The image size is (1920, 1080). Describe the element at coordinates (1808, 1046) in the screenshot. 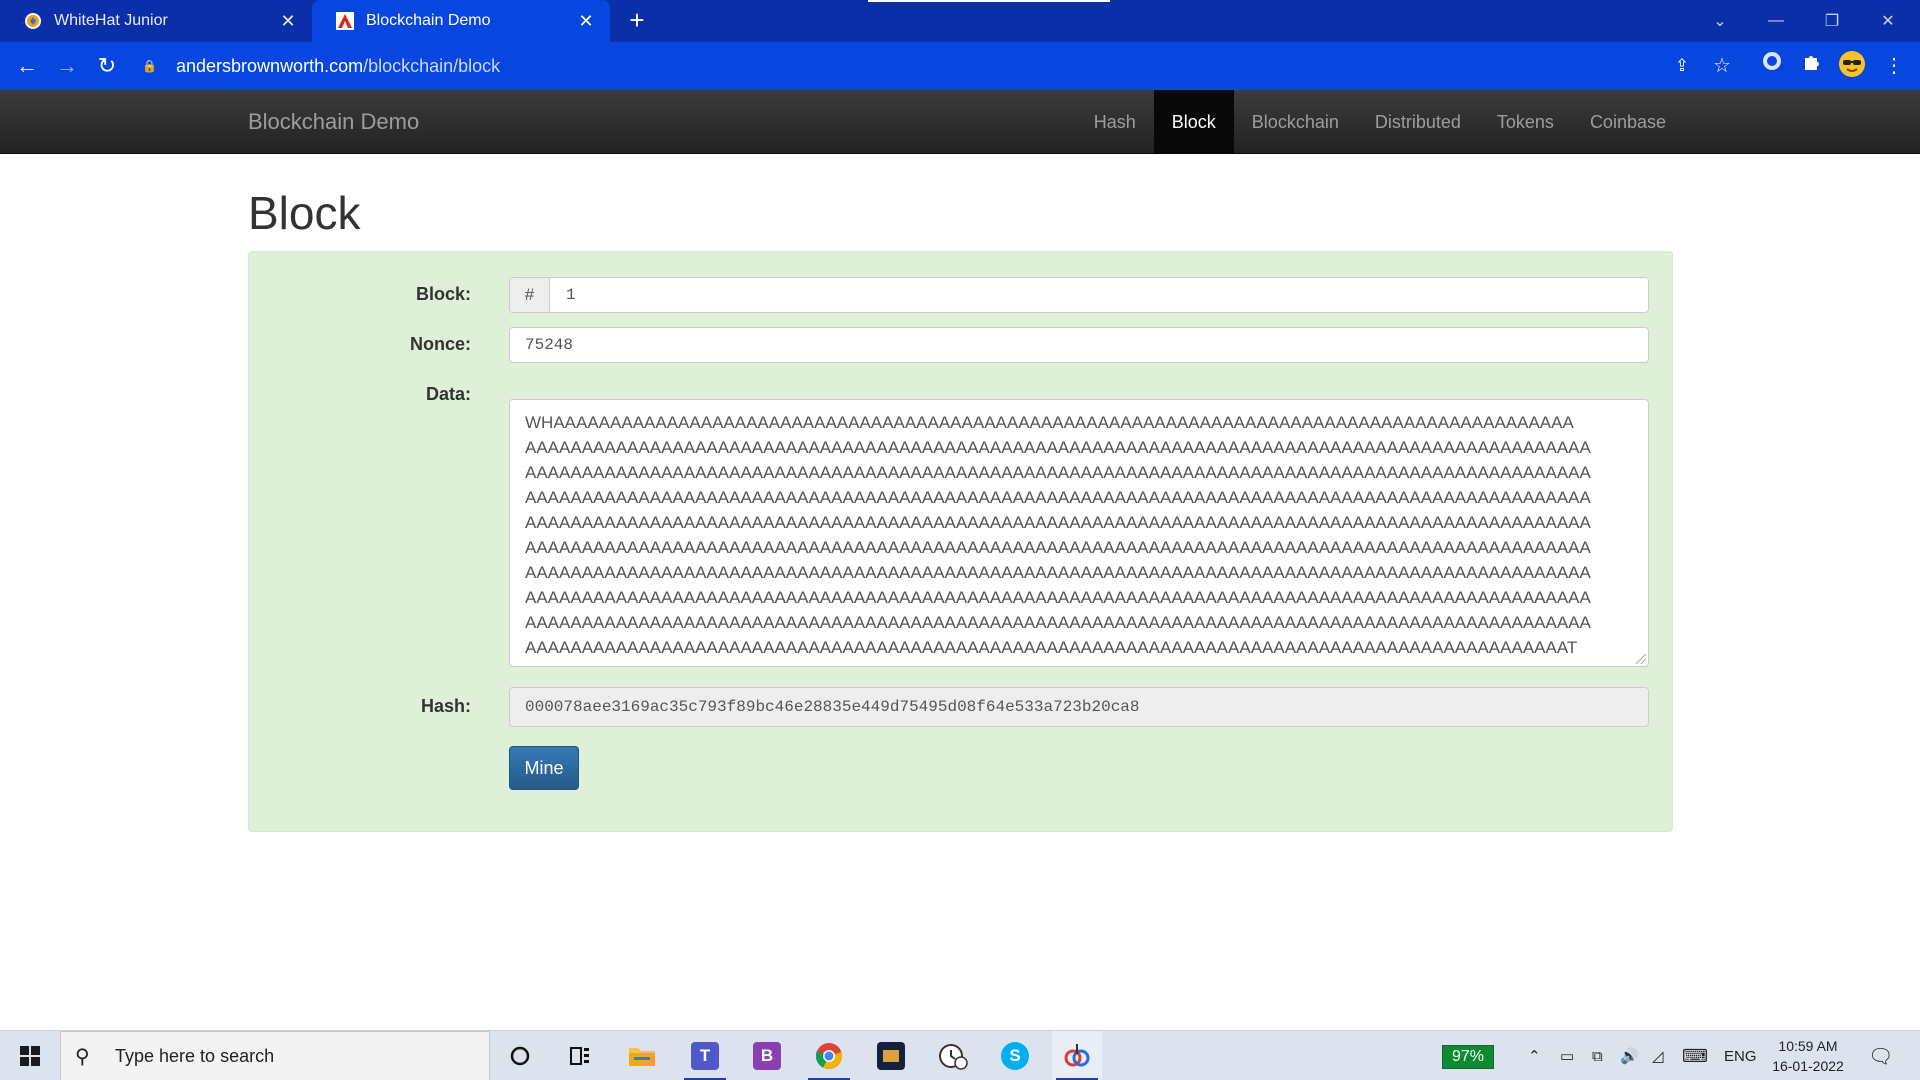

I see `clock-time: 10:59 AM` at that location.